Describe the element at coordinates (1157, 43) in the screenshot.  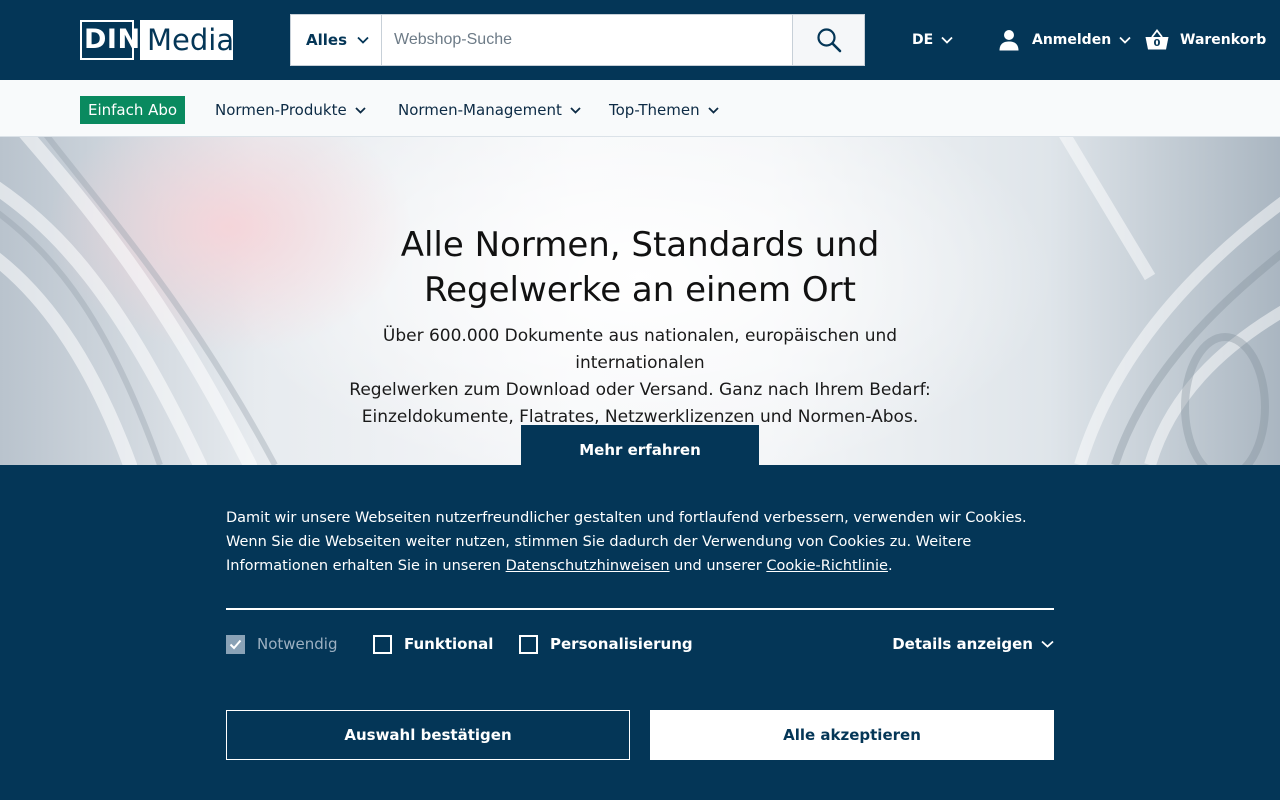
I see `cart-count: 0` at that location.